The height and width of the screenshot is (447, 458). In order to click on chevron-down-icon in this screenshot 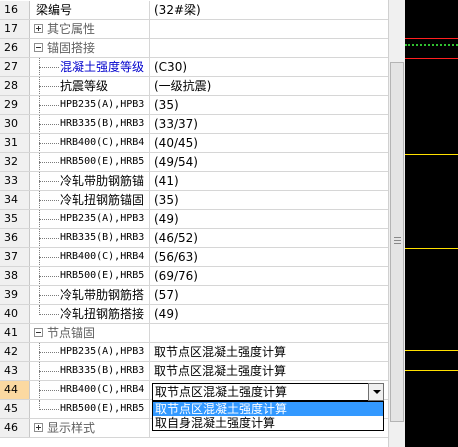, I will do `click(376, 392)`.